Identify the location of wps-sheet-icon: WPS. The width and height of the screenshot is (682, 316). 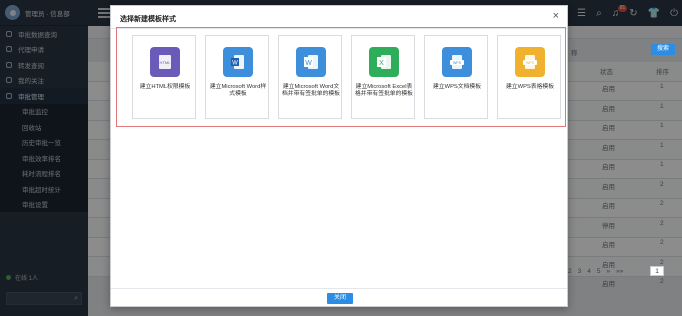
(530, 62).